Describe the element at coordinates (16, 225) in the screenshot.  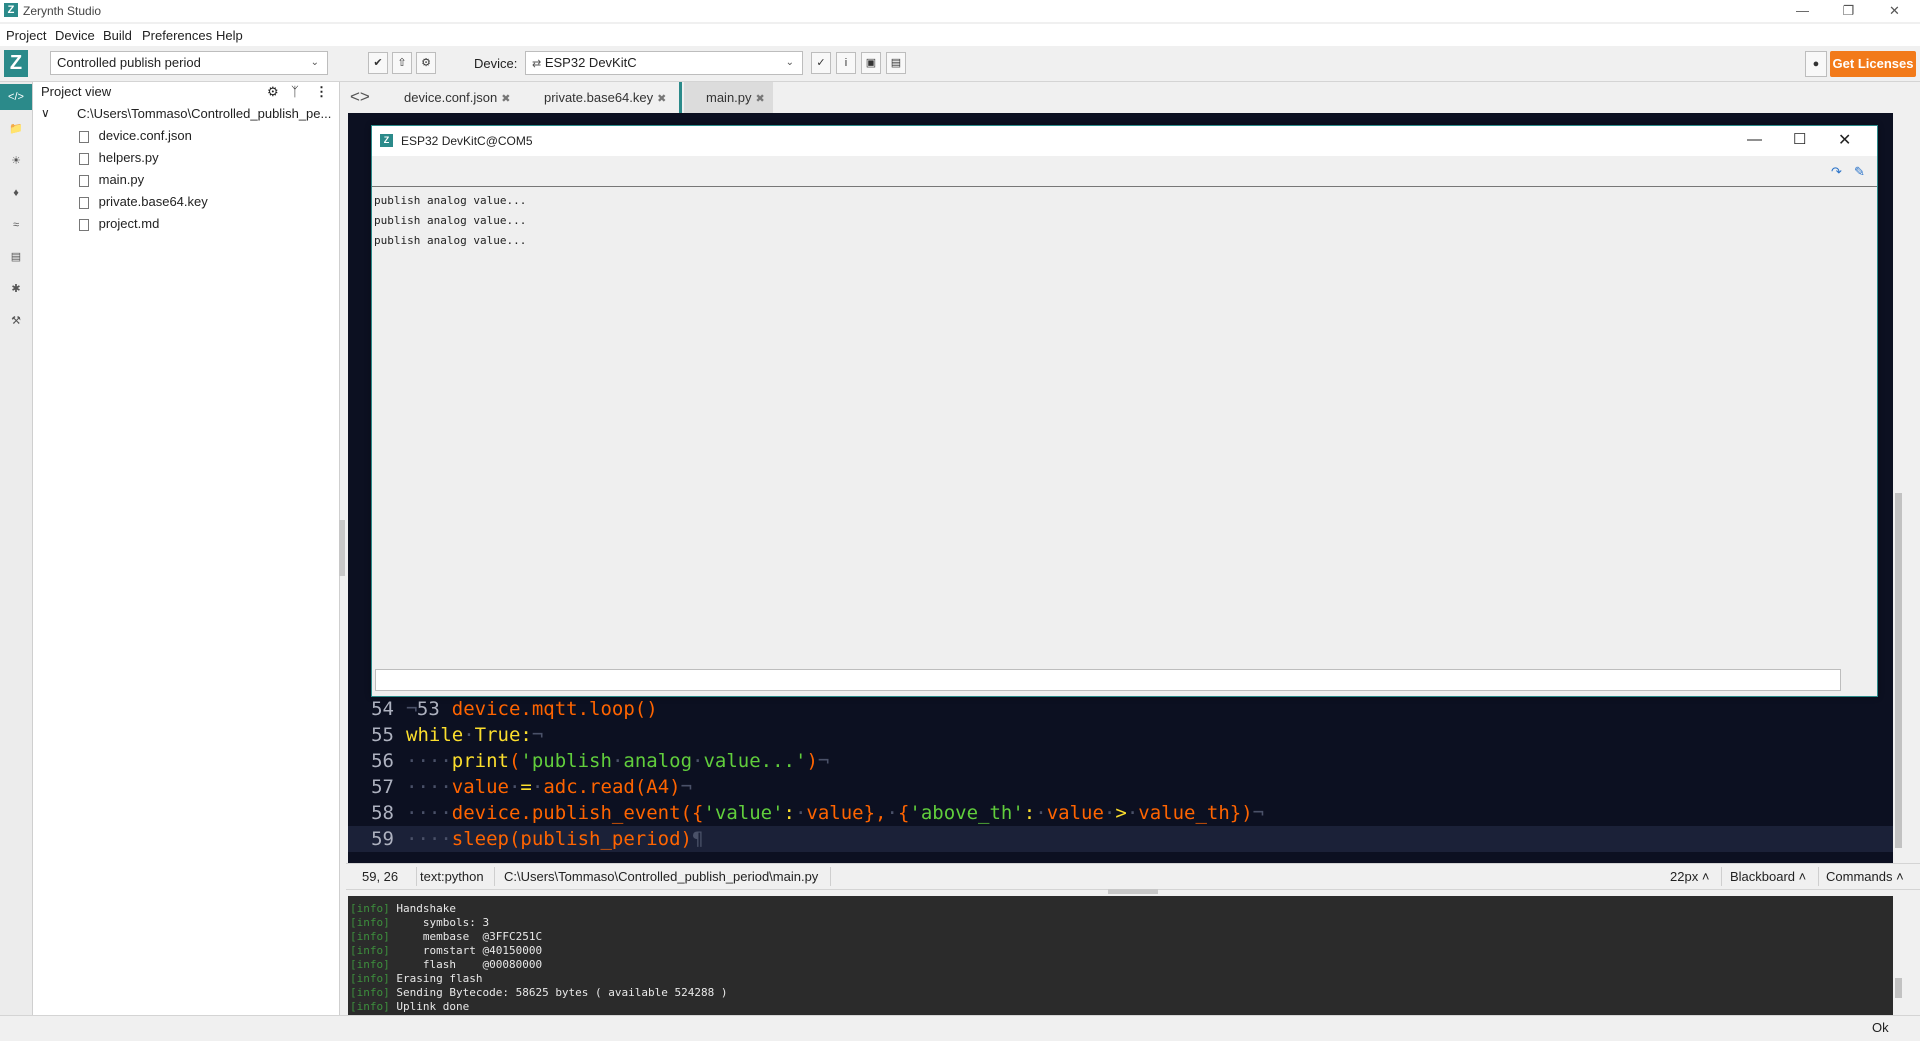
I see `rss-icon: ≈` at that location.